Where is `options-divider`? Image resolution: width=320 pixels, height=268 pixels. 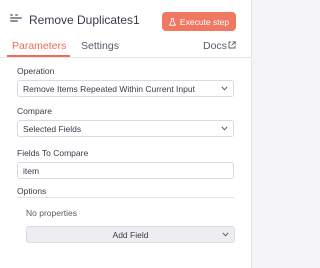
options-divider is located at coordinates (125, 197).